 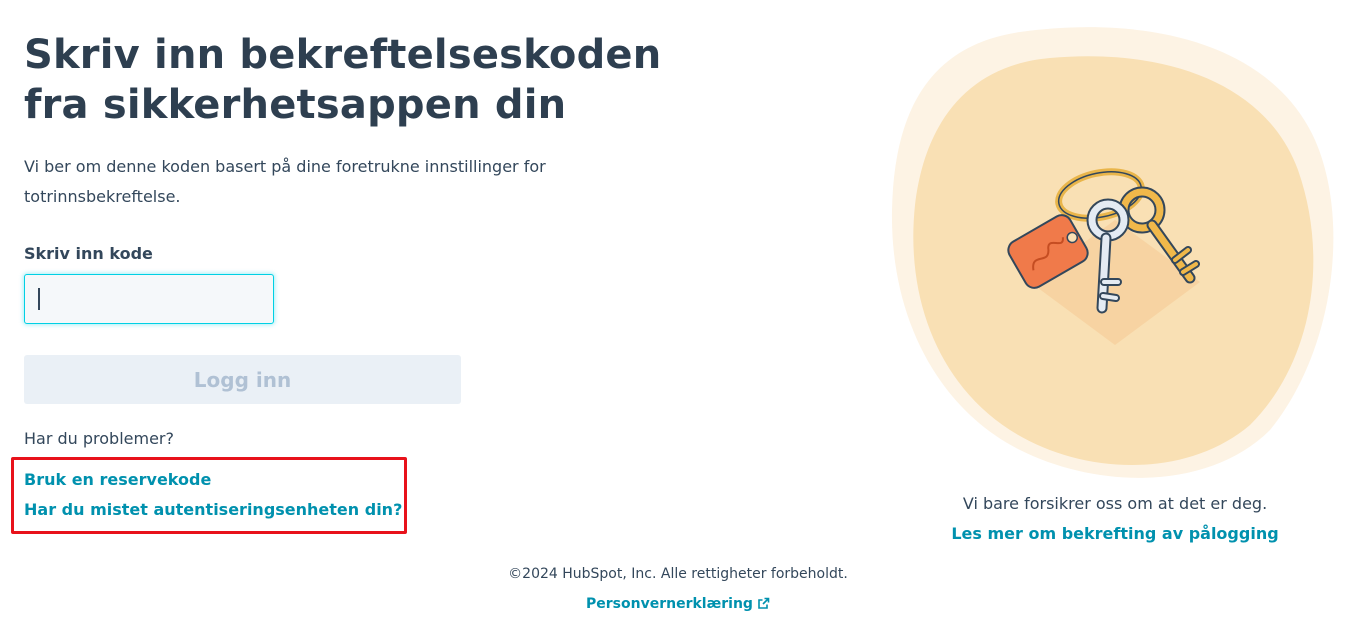 I want to click on learn-more-container: Les mer om bekrefting av pålogging, so click(x=1115, y=533).